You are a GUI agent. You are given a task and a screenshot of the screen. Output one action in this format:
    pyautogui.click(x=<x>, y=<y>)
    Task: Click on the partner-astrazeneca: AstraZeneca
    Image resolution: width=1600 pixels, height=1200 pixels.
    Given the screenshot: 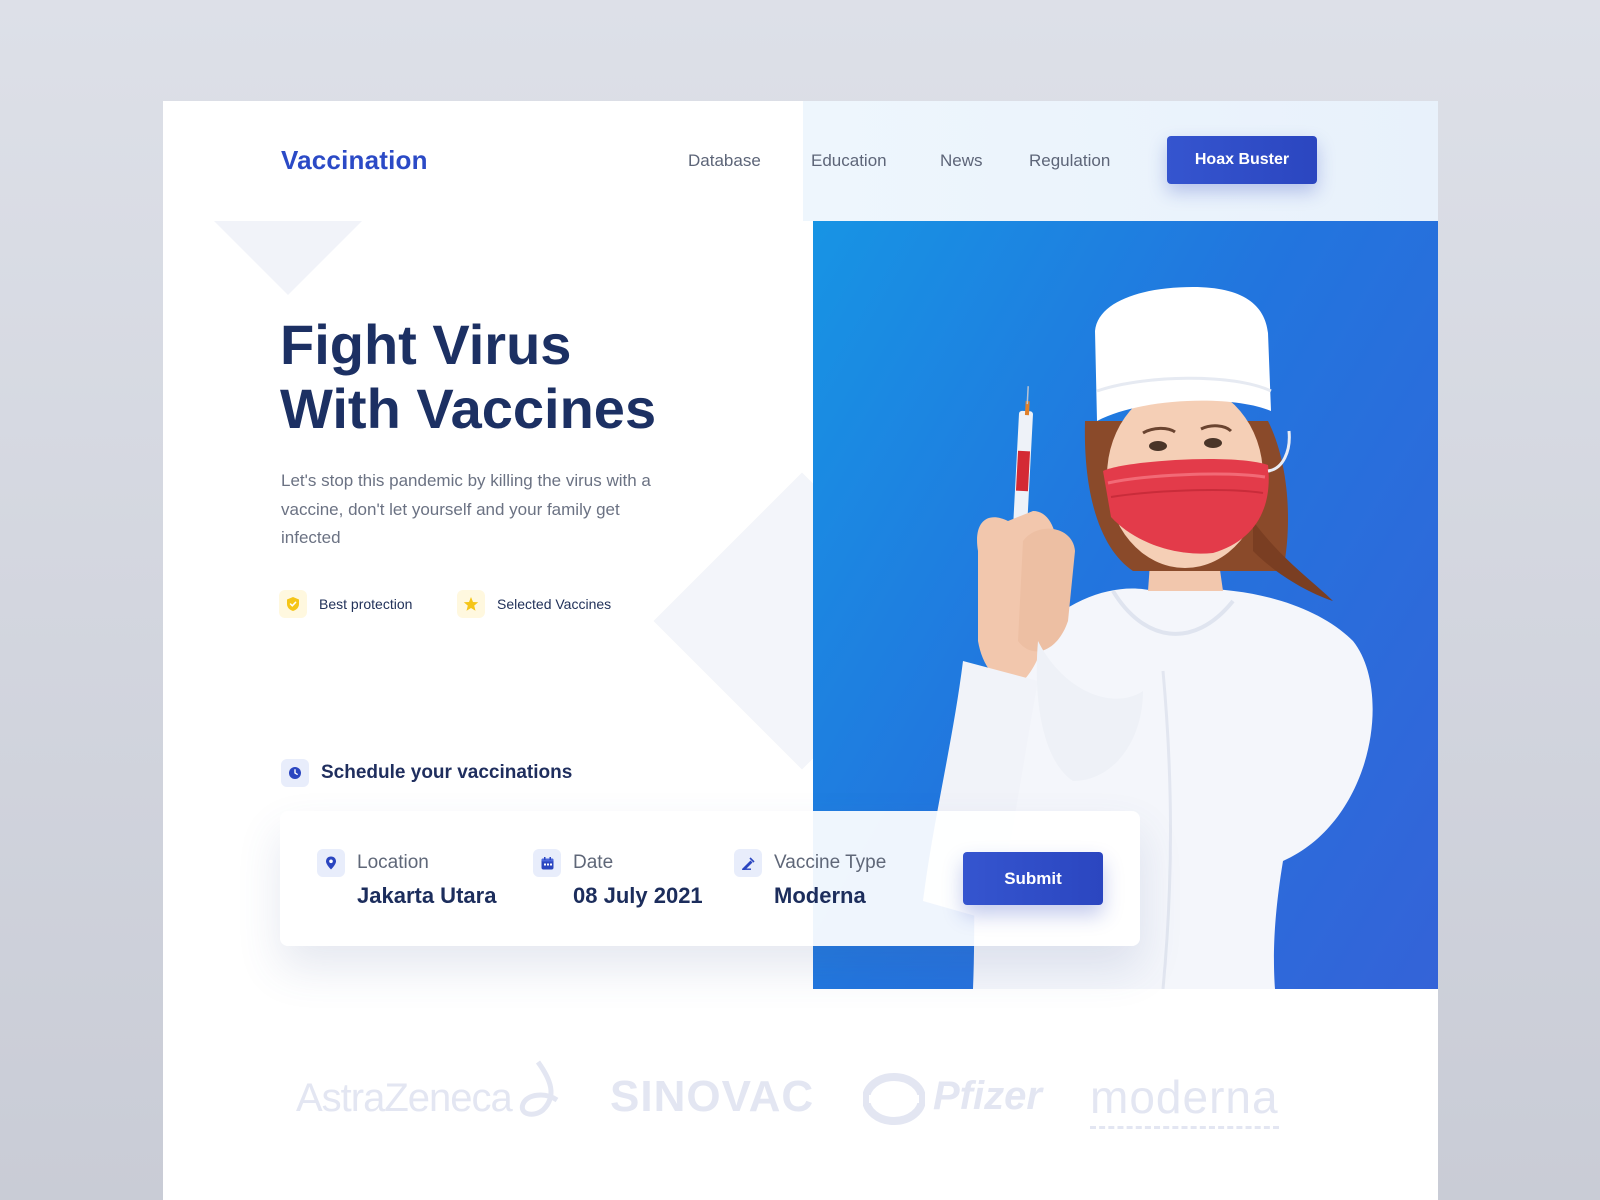 What is the action you would take?
    pyautogui.click(x=404, y=1098)
    